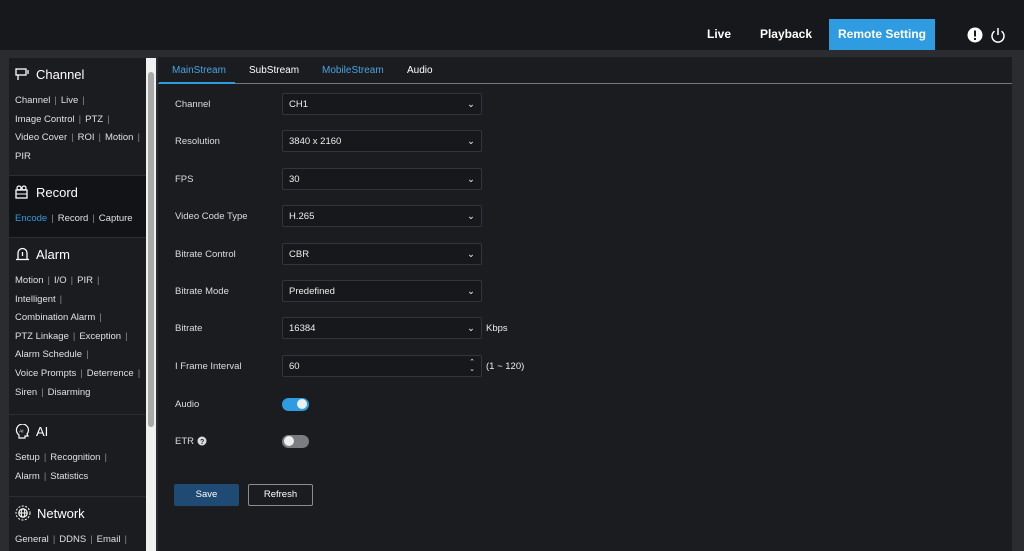 The width and height of the screenshot is (1024, 551). What do you see at coordinates (302, 216) in the screenshot?
I see `select-value: H.265` at bounding box center [302, 216].